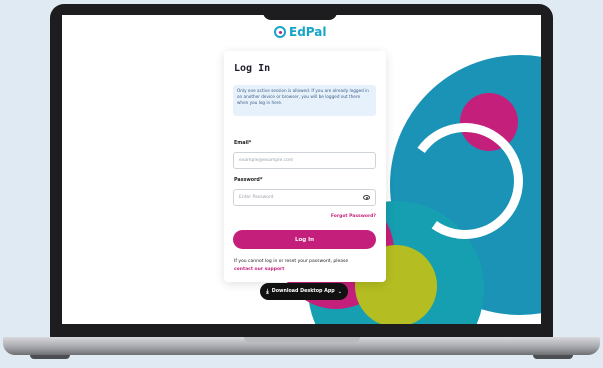 This screenshot has height=368, width=603. Describe the element at coordinates (302, 340) in the screenshot. I see `laptop-groove` at that location.